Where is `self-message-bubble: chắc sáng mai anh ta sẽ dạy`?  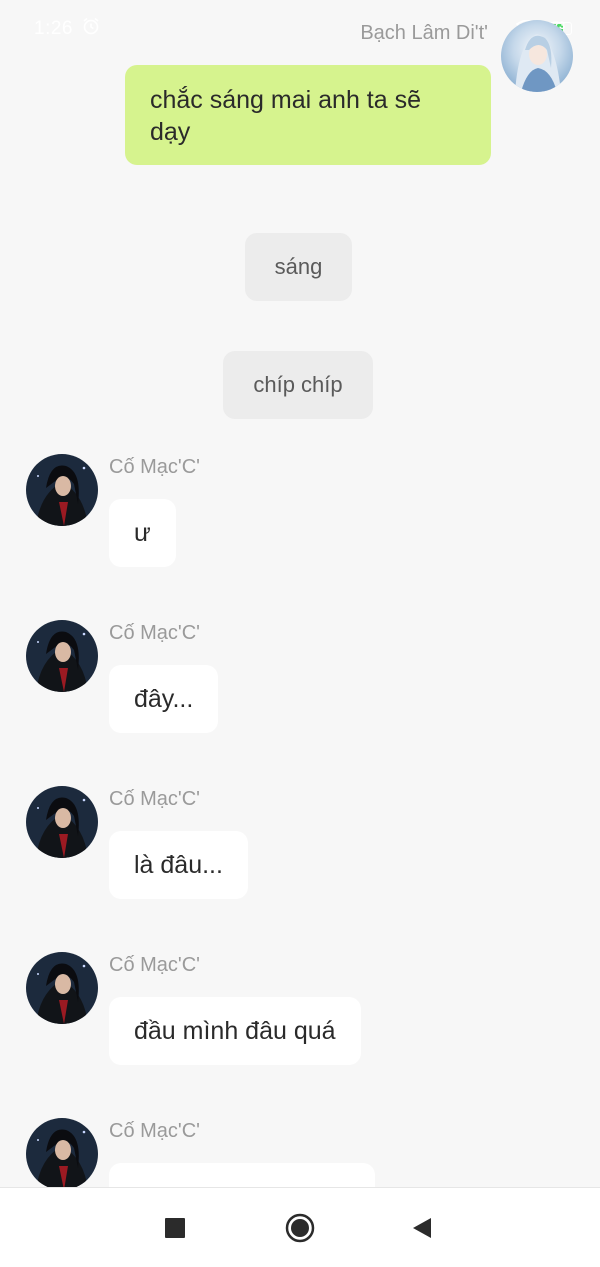
self-message-bubble: chắc sáng mai anh ta sẽ dạy is located at coordinates (308, 115).